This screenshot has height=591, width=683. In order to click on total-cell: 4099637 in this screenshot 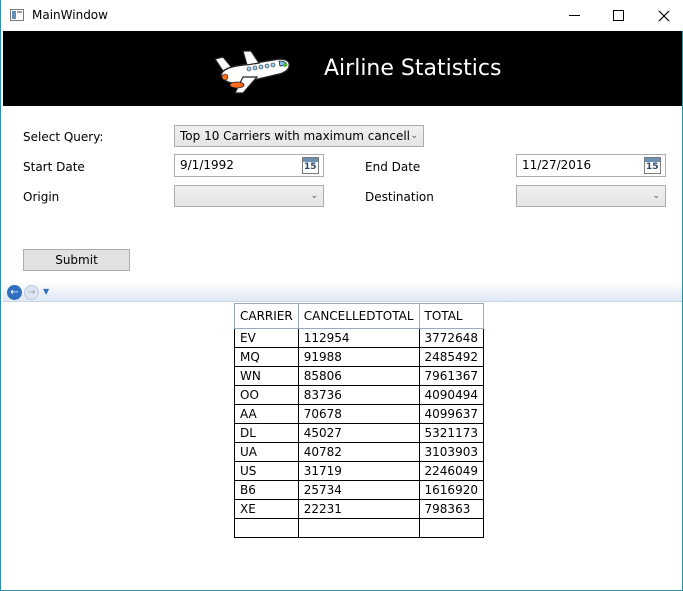, I will do `click(451, 414)`.